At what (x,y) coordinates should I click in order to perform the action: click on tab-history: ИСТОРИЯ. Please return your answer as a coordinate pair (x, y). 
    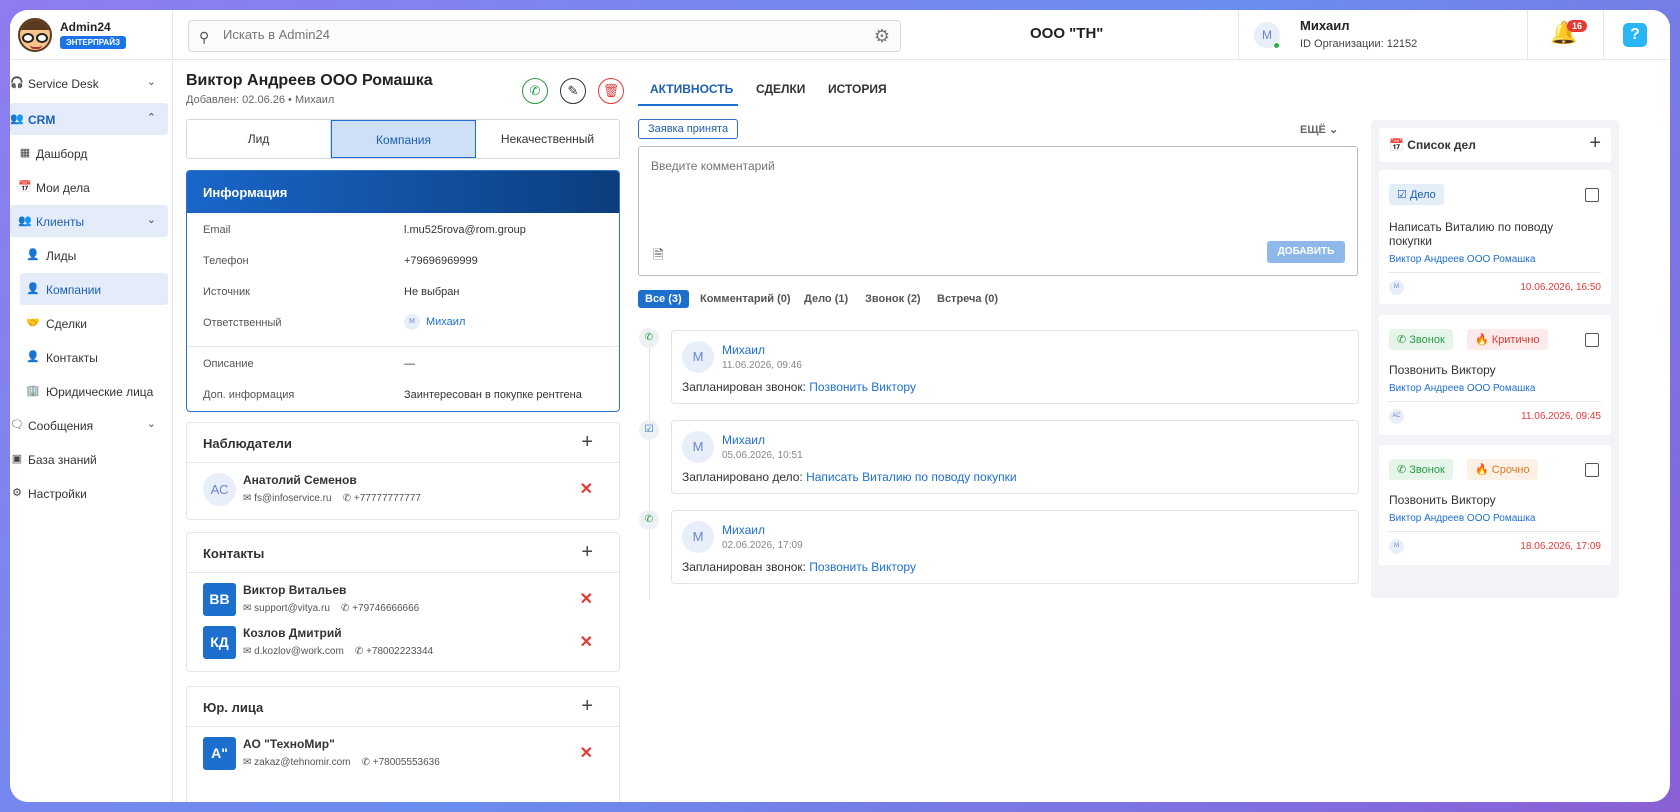
    Looking at the image, I should click on (857, 89).